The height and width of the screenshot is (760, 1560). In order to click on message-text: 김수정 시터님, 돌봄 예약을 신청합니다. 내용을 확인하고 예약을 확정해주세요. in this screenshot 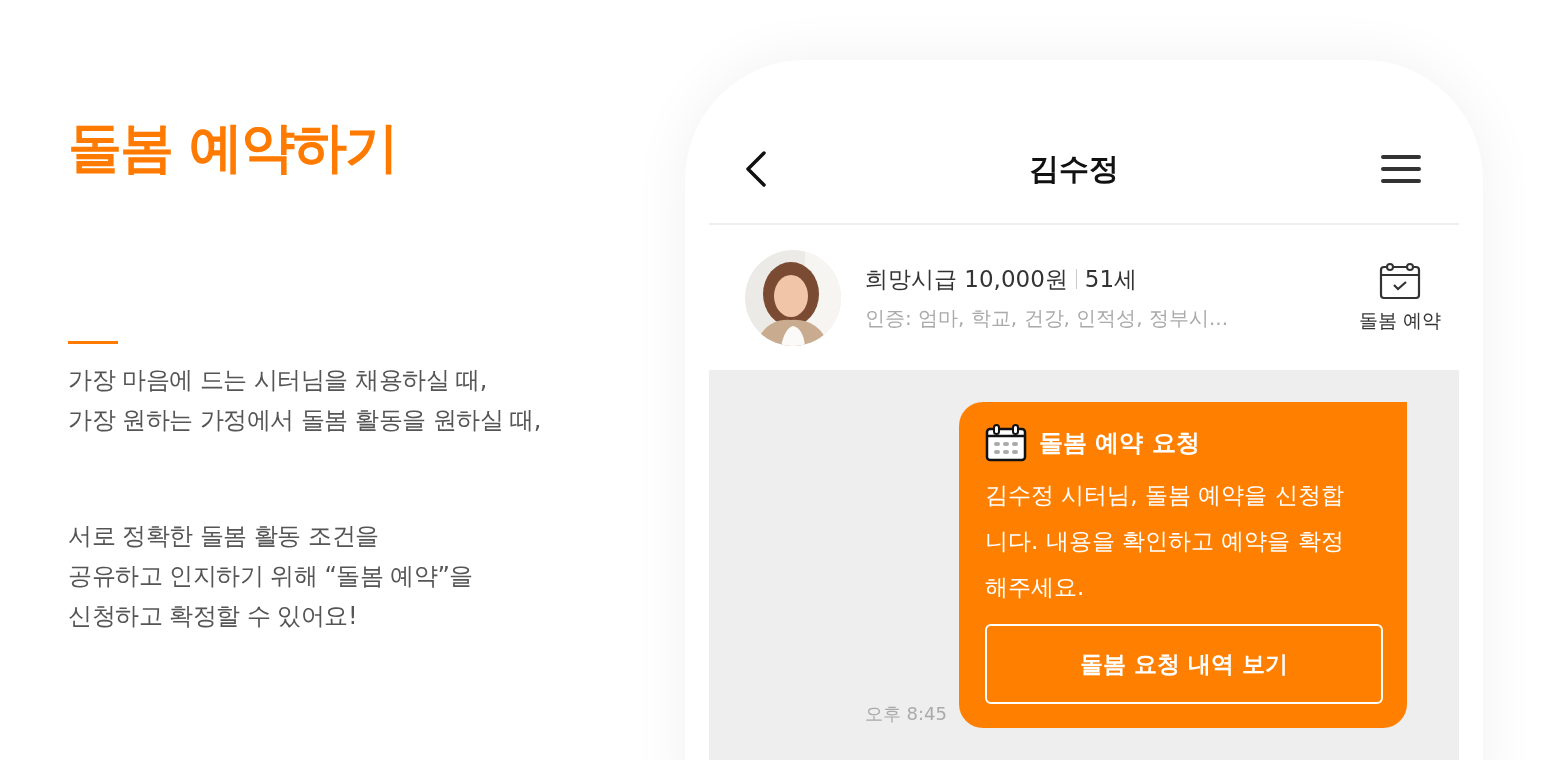, I will do `click(1165, 541)`.